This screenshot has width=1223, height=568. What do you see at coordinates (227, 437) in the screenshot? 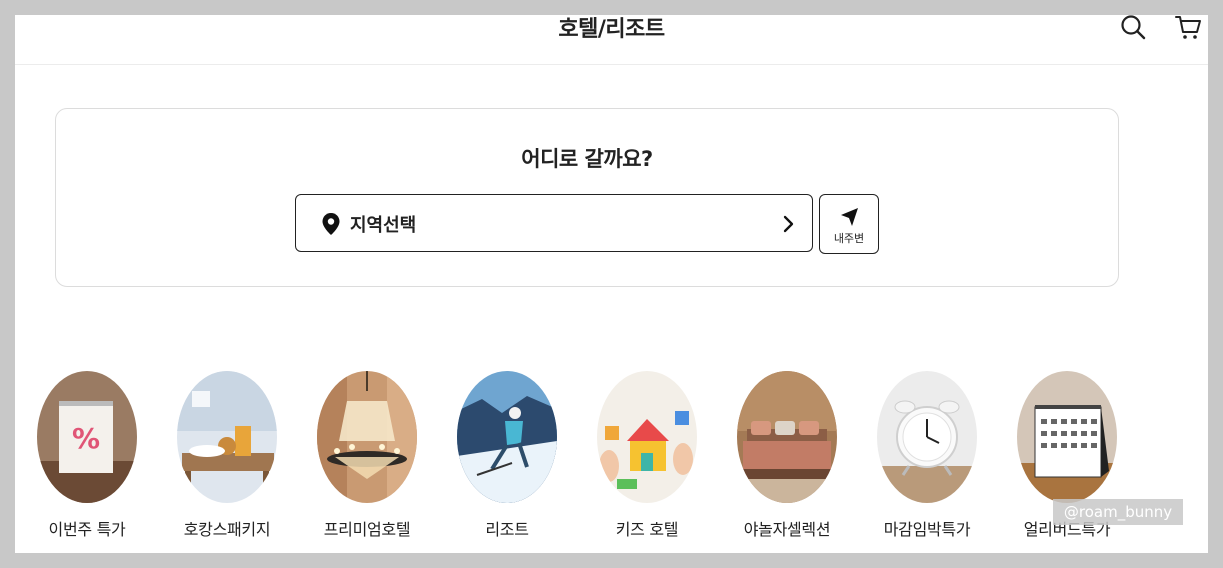
I see `breakfast-tray-image` at bounding box center [227, 437].